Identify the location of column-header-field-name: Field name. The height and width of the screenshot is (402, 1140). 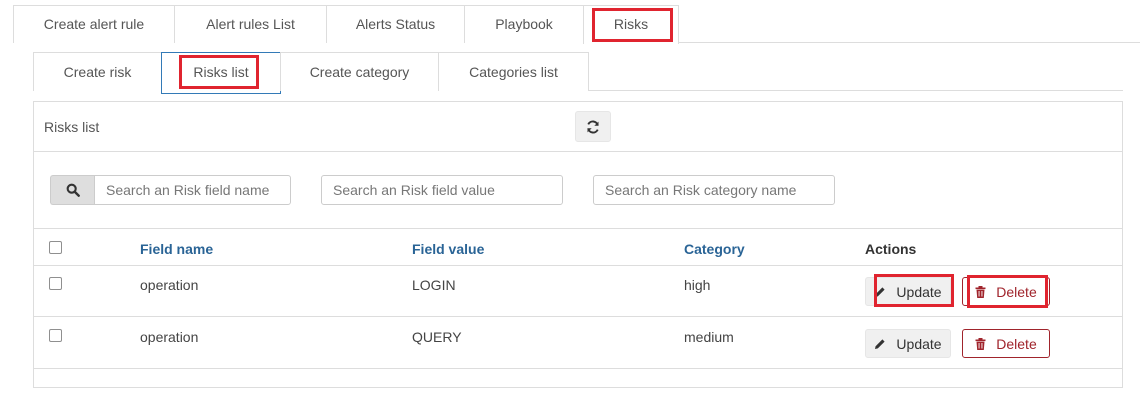
(176, 249).